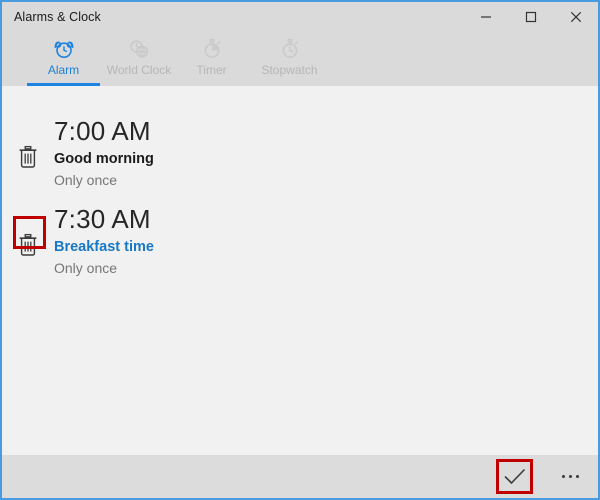 This screenshot has height=500, width=600. Describe the element at coordinates (102, 131) in the screenshot. I see `alarm-time: 7:00 AM` at that location.